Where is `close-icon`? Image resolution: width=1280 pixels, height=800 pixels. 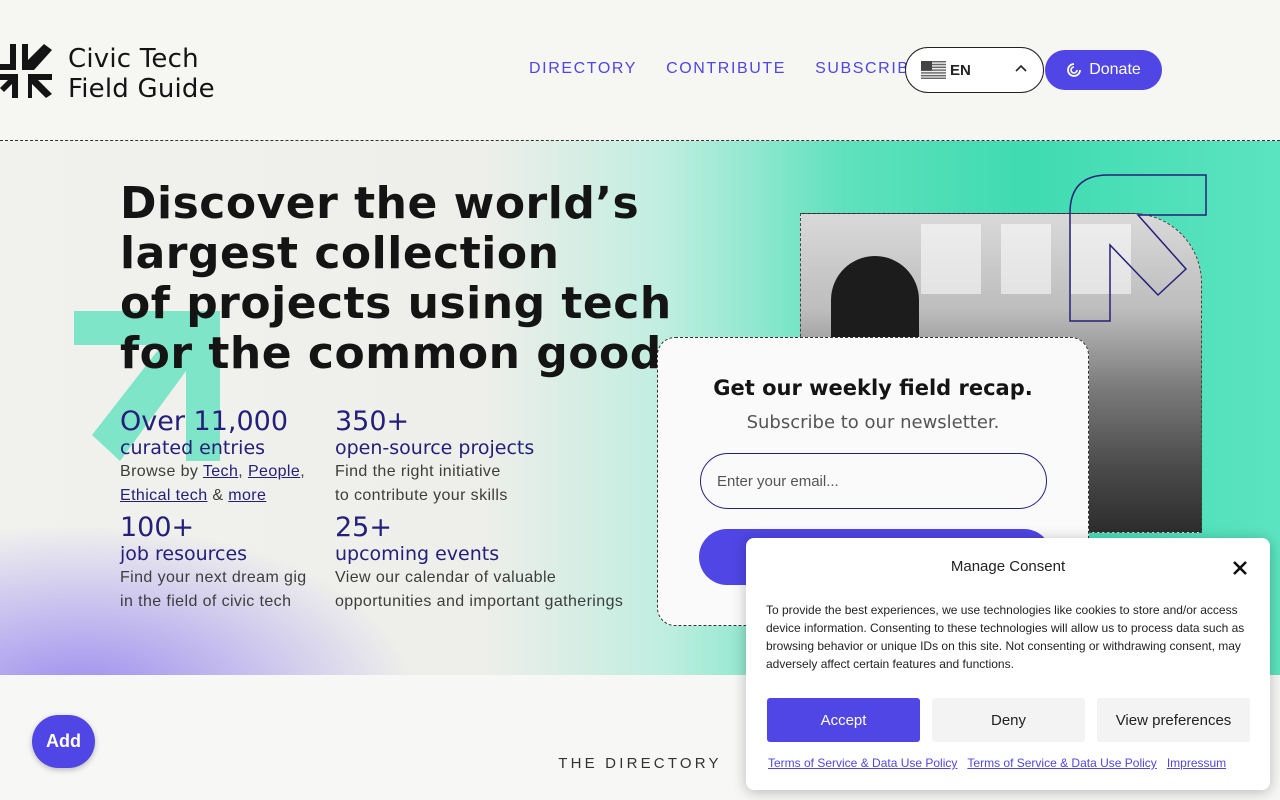 close-icon is located at coordinates (1240, 568).